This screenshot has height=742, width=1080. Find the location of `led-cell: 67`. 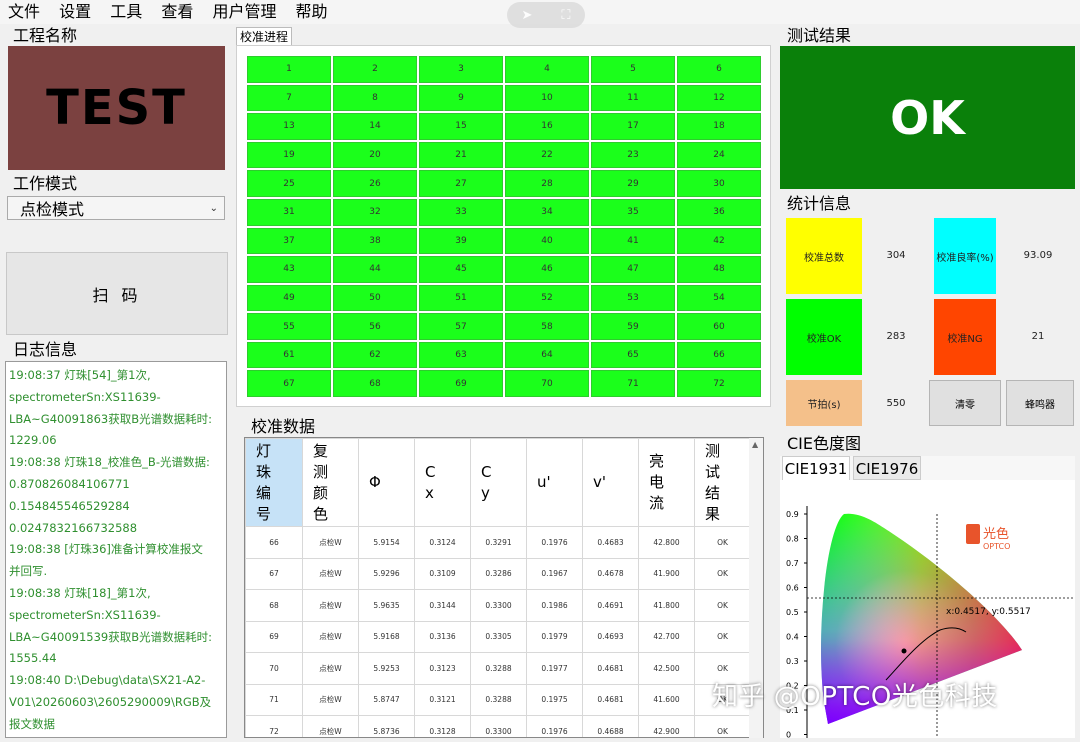

led-cell: 67 is located at coordinates (289, 383).